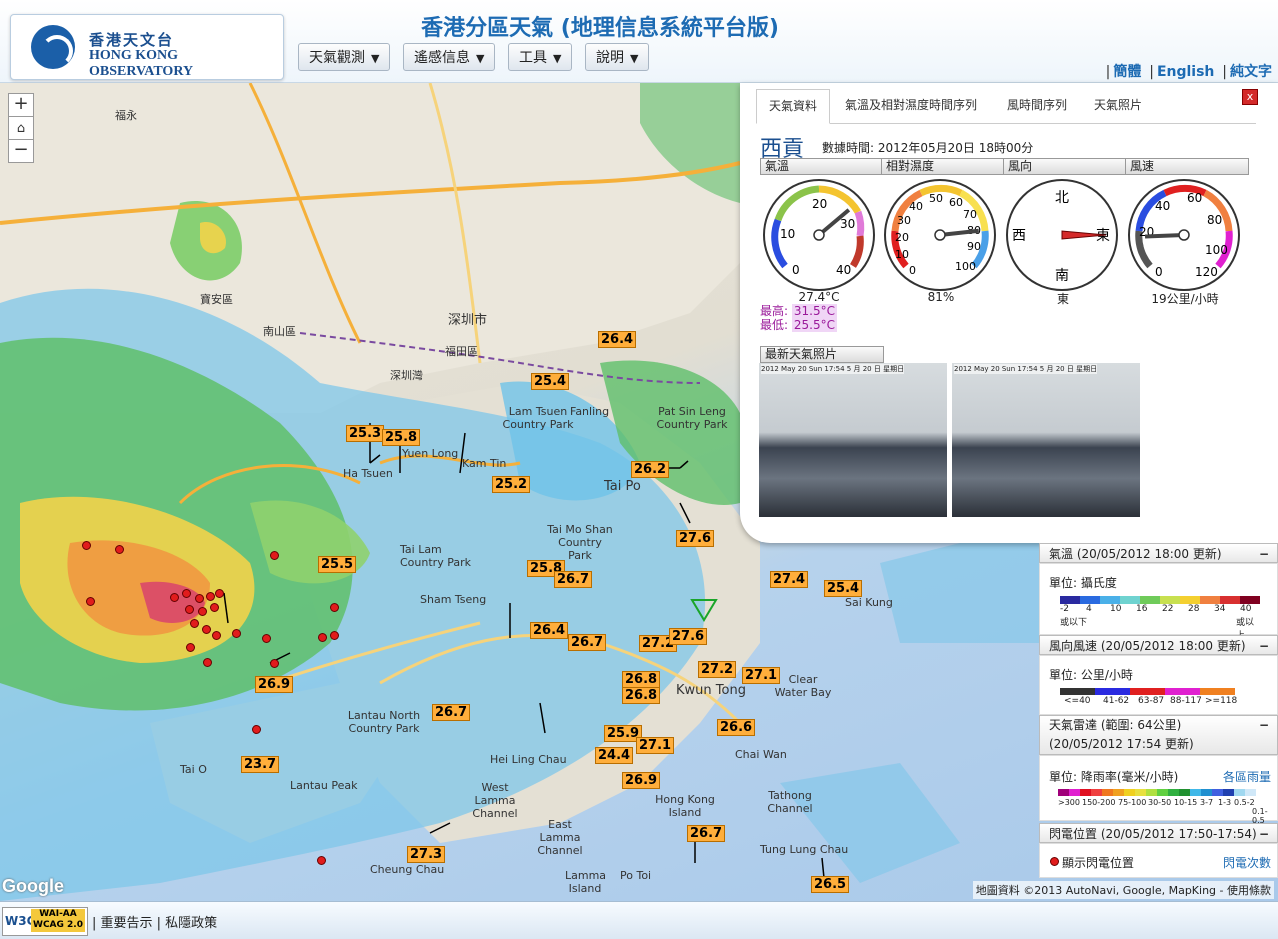 This screenshot has height=939, width=1278. I want to click on scale-tick: 10-15, so click(1186, 802).